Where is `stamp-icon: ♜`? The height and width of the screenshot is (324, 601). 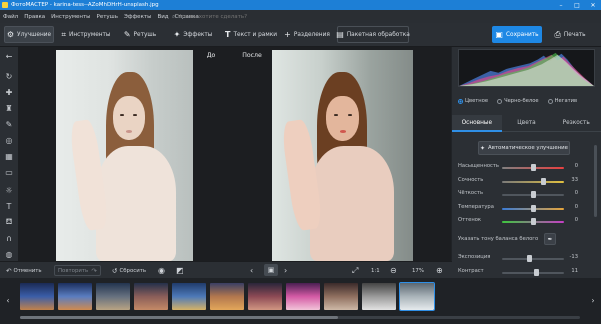
stamp-icon: ♜ is located at coordinates (9, 108).